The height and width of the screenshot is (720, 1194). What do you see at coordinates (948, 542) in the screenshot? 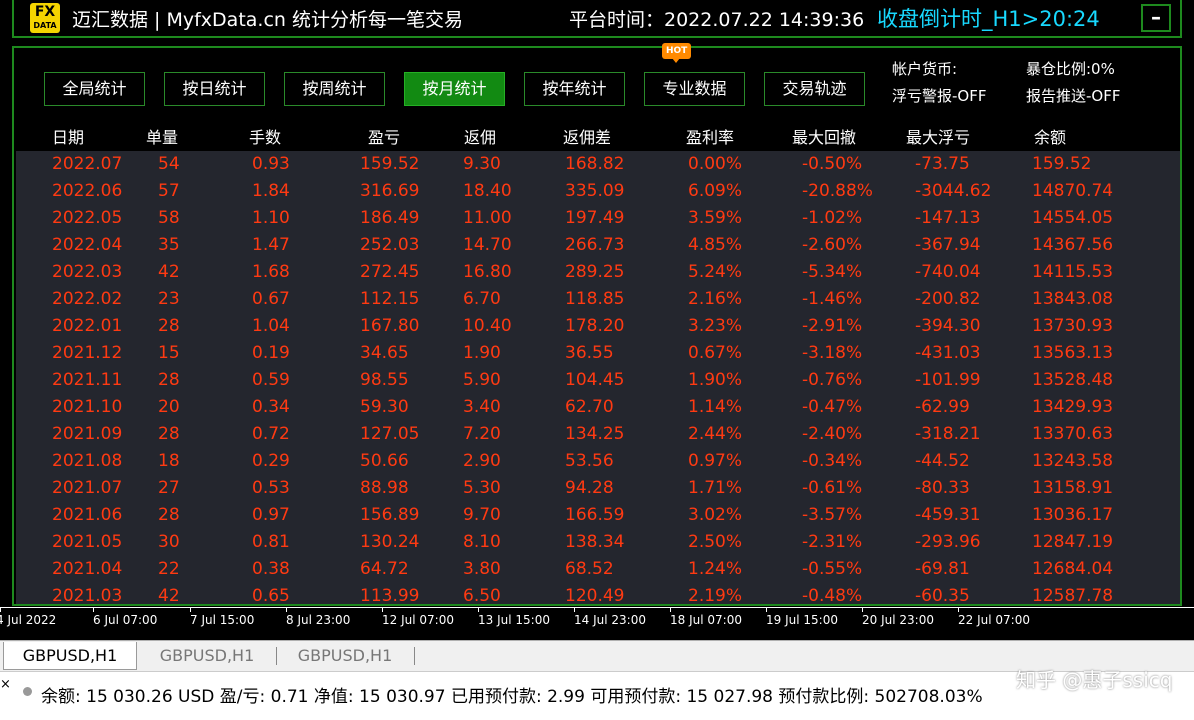
I see `cell-max-float-loss: -293.96` at bounding box center [948, 542].